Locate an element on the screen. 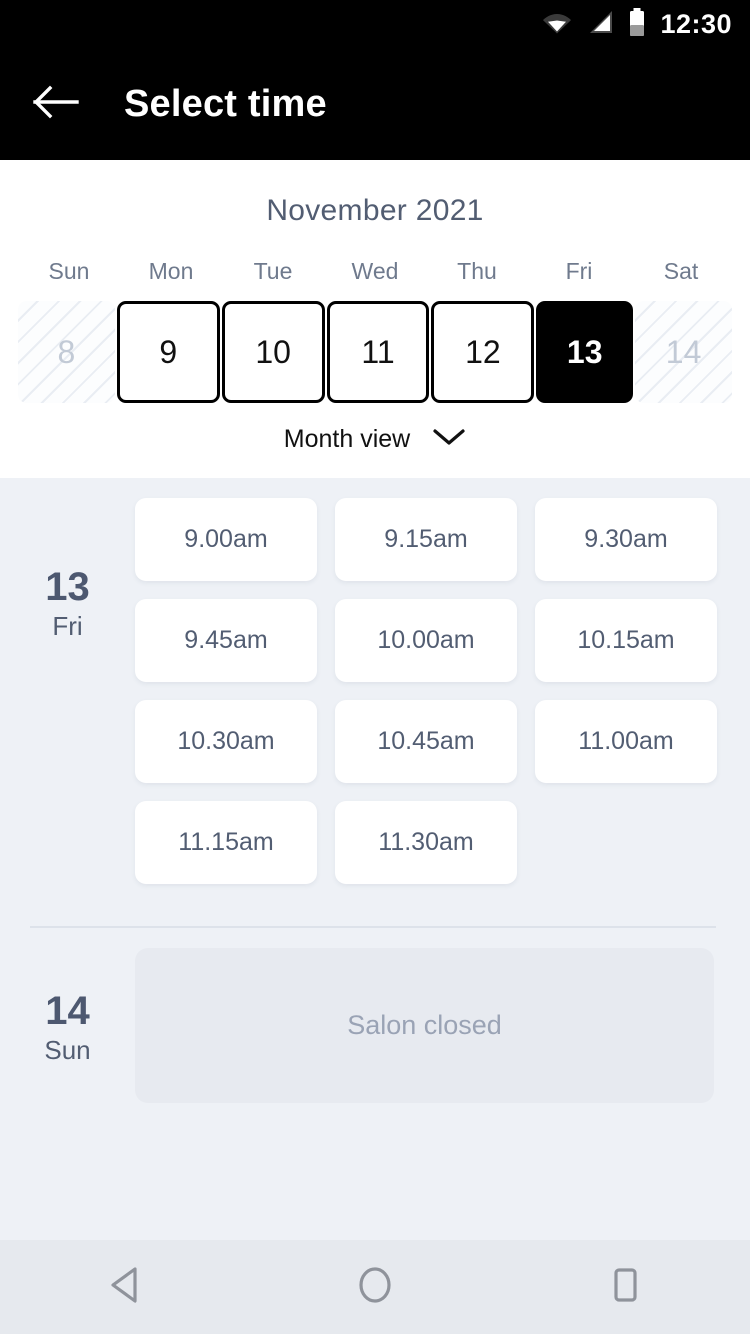 Image resolution: width=750 pixels, height=1334 pixels. time-slot: 10.30am is located at coordinates (226, 741).